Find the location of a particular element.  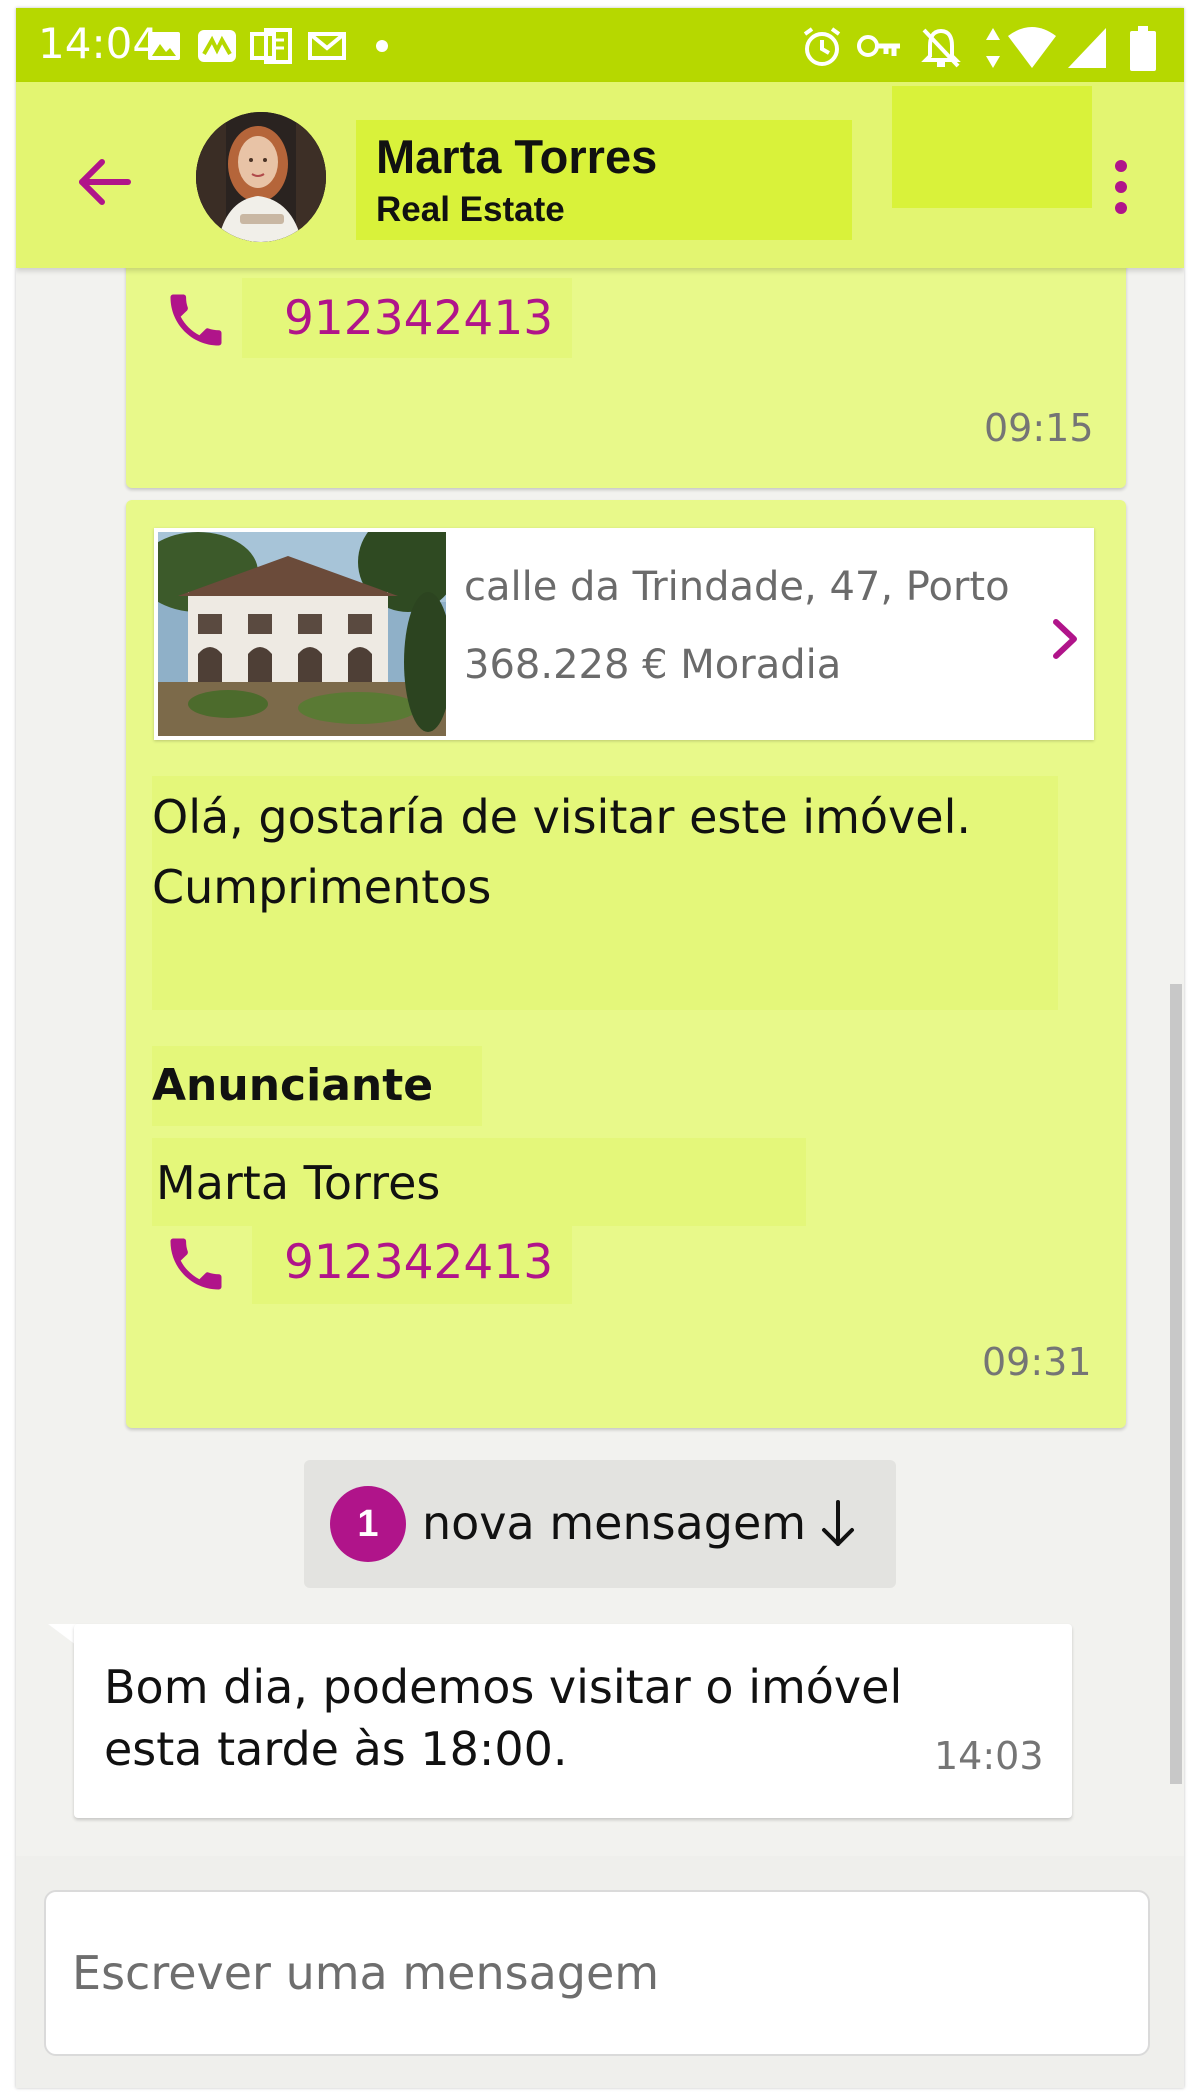

status-bar: 14:04 is located at coordinates (600, 45).